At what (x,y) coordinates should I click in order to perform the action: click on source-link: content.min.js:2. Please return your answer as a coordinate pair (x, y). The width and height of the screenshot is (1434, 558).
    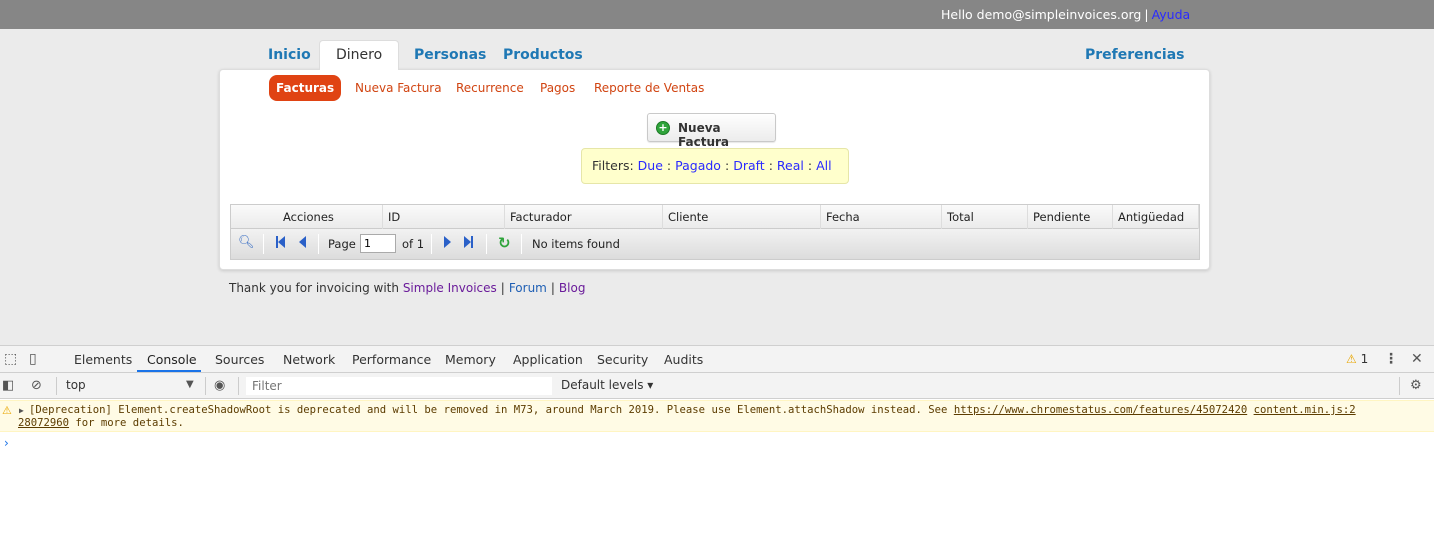
    Looking at the image, I should click on (1305, 410).